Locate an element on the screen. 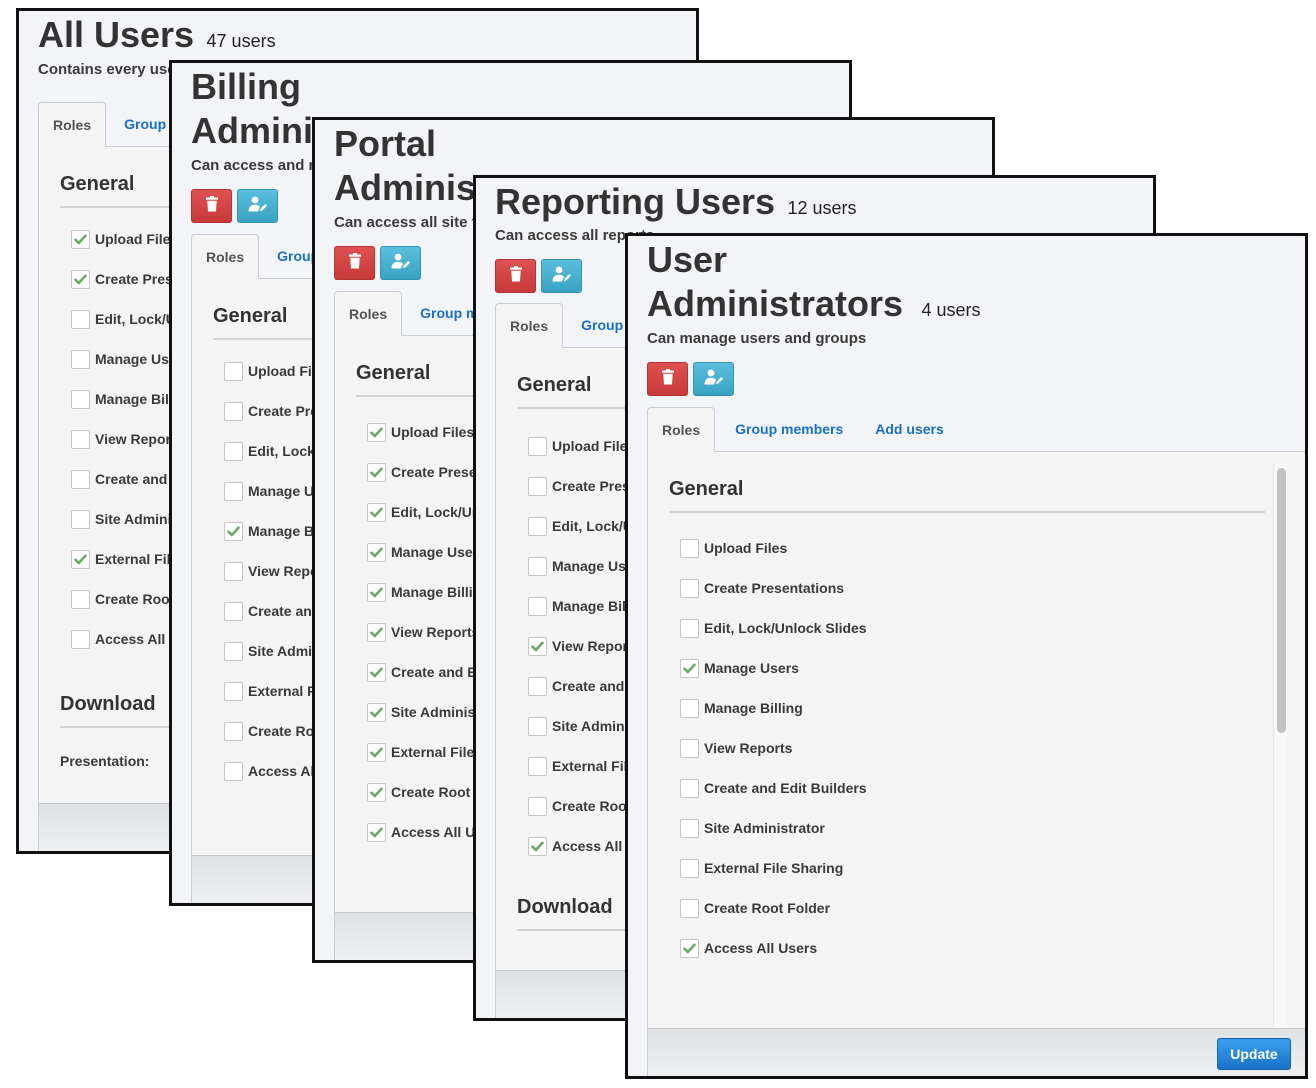  tab-group-members: Group members is located at coordinates (789, 429).